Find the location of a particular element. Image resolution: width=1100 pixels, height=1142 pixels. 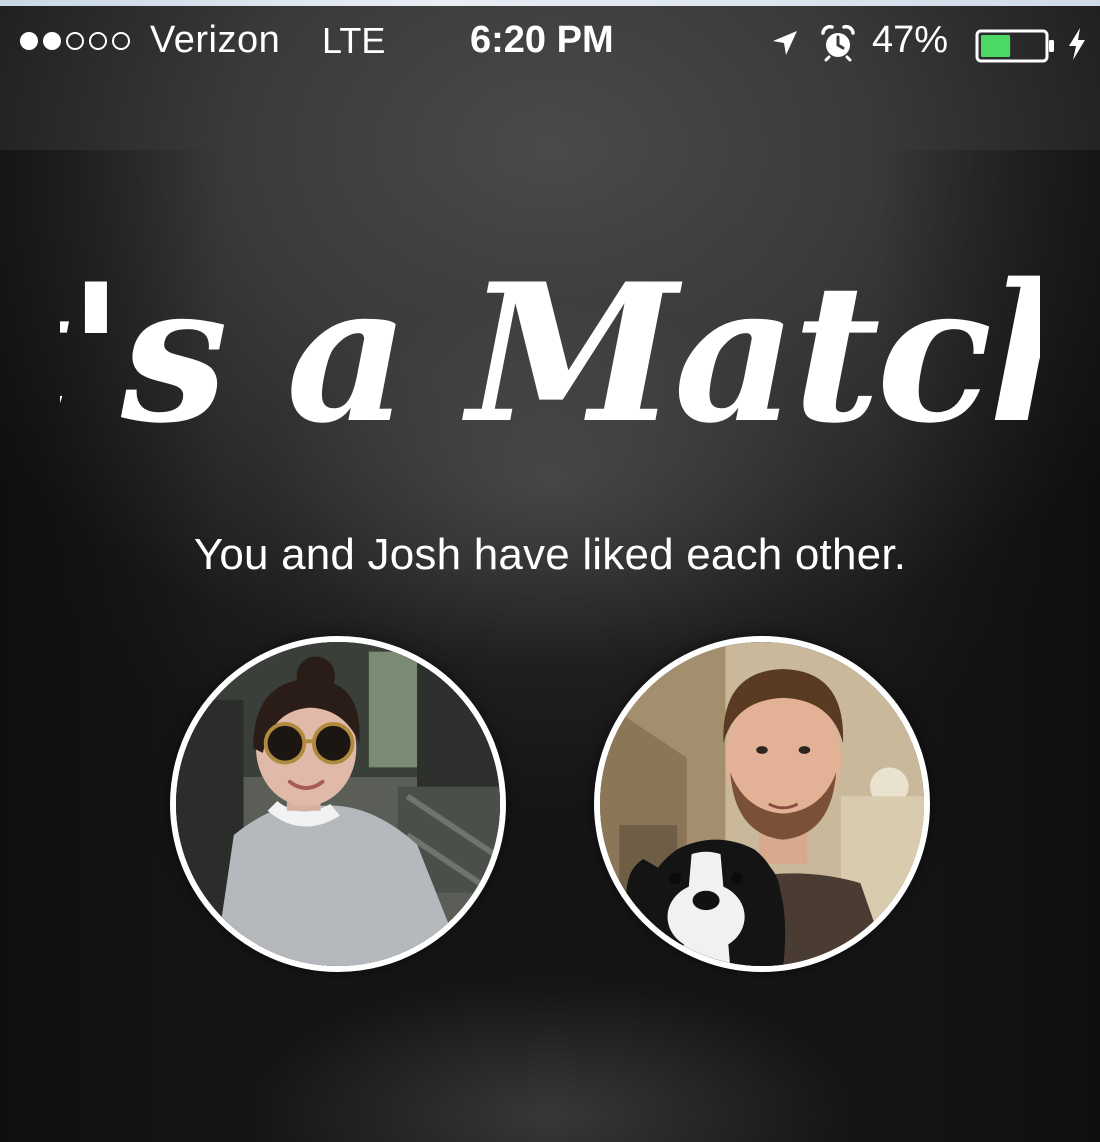

status-bar: Verizon LTE 6:20 PM 47% is located at coordinates (550, 41).